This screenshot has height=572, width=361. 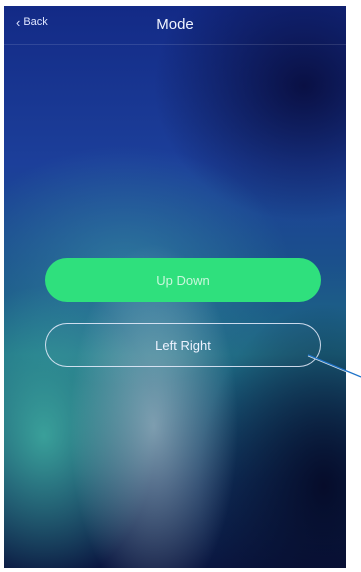 I want to click on header-bar: ‹ Back Mode, so click(x=175, y=25).